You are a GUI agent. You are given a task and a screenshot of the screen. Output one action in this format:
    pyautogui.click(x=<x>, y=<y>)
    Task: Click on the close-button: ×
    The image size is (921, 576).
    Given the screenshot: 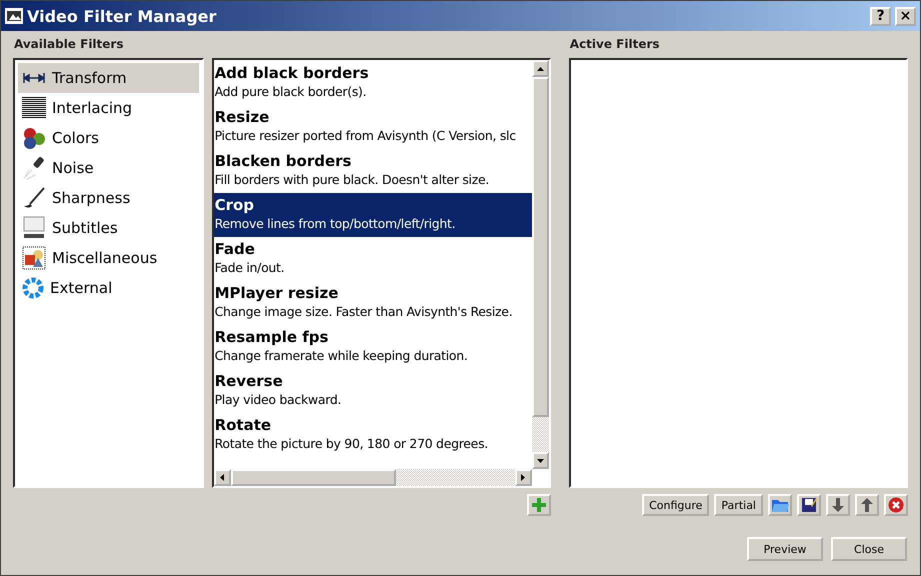 What is the action you would take?
    pyautogui.click(x=905, y=16)
    